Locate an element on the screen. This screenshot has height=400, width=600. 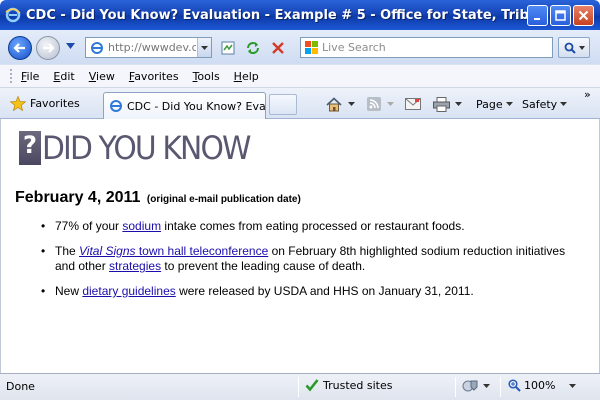
stop-icon is located at coordinates (278, 48).